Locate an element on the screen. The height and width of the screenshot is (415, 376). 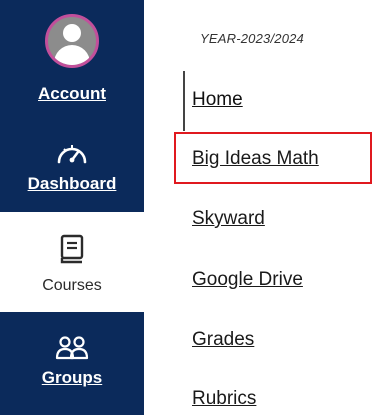
nav-account: Account is located at coordinates (72, 61).